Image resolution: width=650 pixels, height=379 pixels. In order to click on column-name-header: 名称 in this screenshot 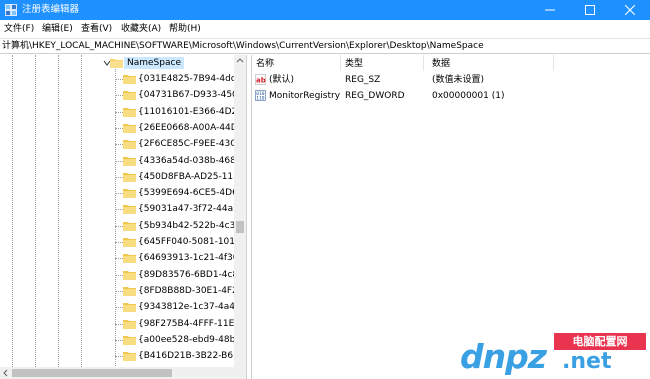, I will do `click(265, 64)`.